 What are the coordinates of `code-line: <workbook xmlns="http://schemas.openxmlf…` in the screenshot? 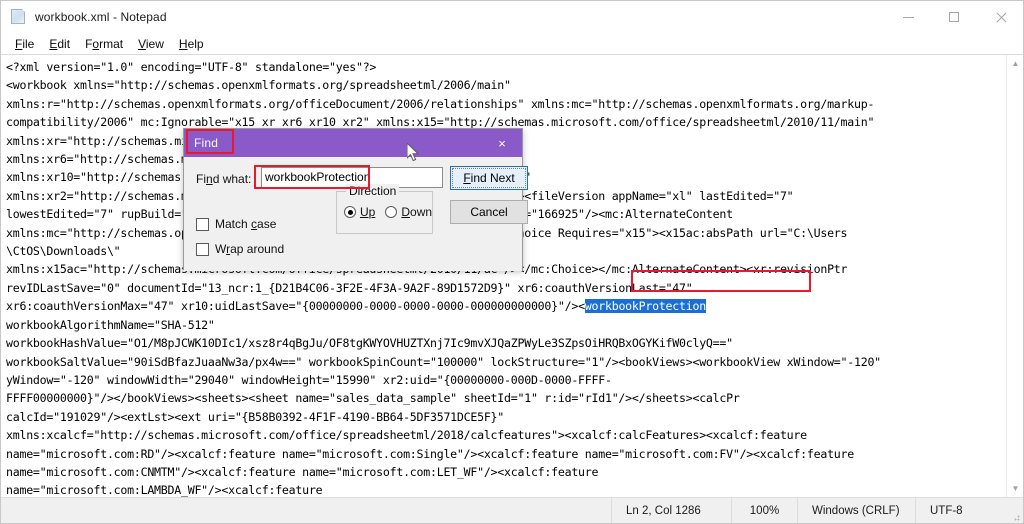 It's located at (258, 85).